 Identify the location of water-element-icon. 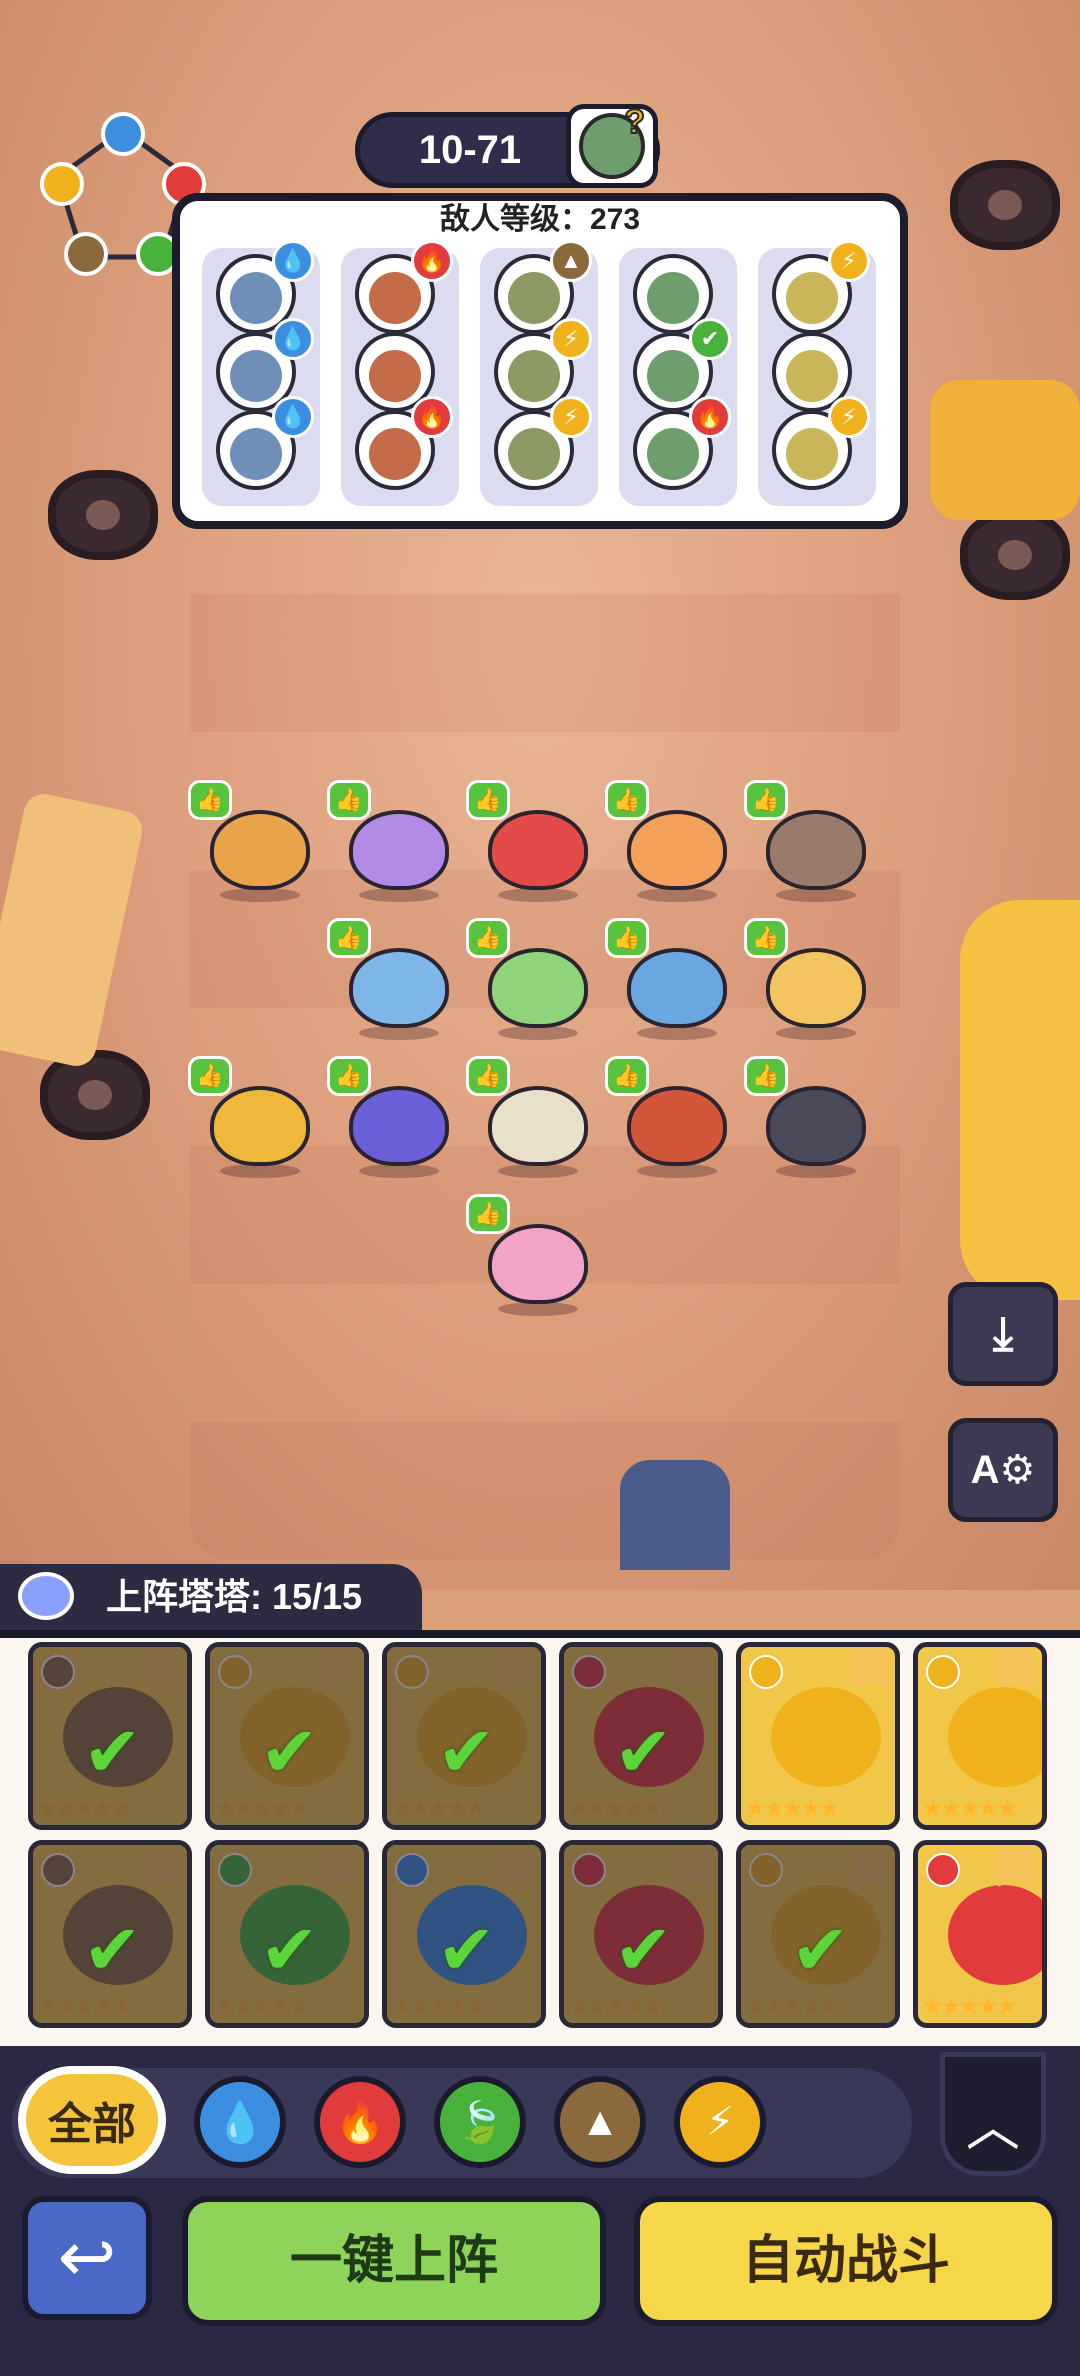
(412, 1870).